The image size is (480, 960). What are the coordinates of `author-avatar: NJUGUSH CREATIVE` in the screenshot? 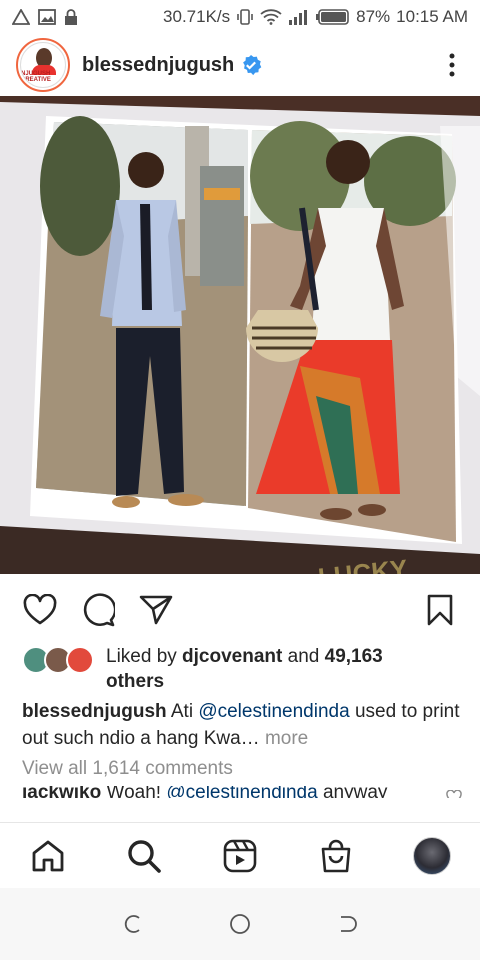 It's located at (43, 65).